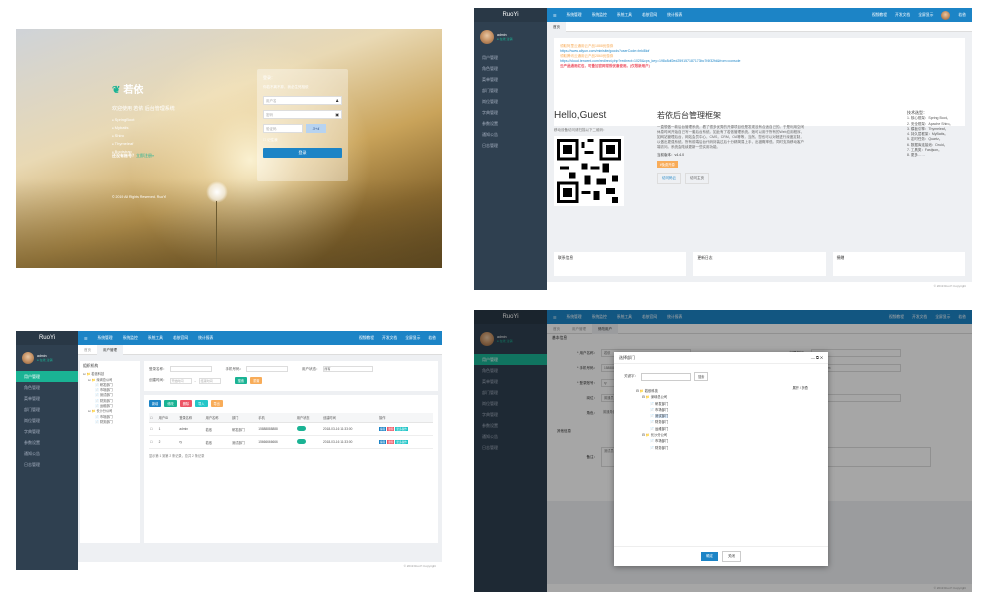 The height and width of the screenshot is (604, 990). What do you see at coordinates (283, 128) in the screenshot?
I see `captcha-input: 验证码` at bounding box center [283, 128].